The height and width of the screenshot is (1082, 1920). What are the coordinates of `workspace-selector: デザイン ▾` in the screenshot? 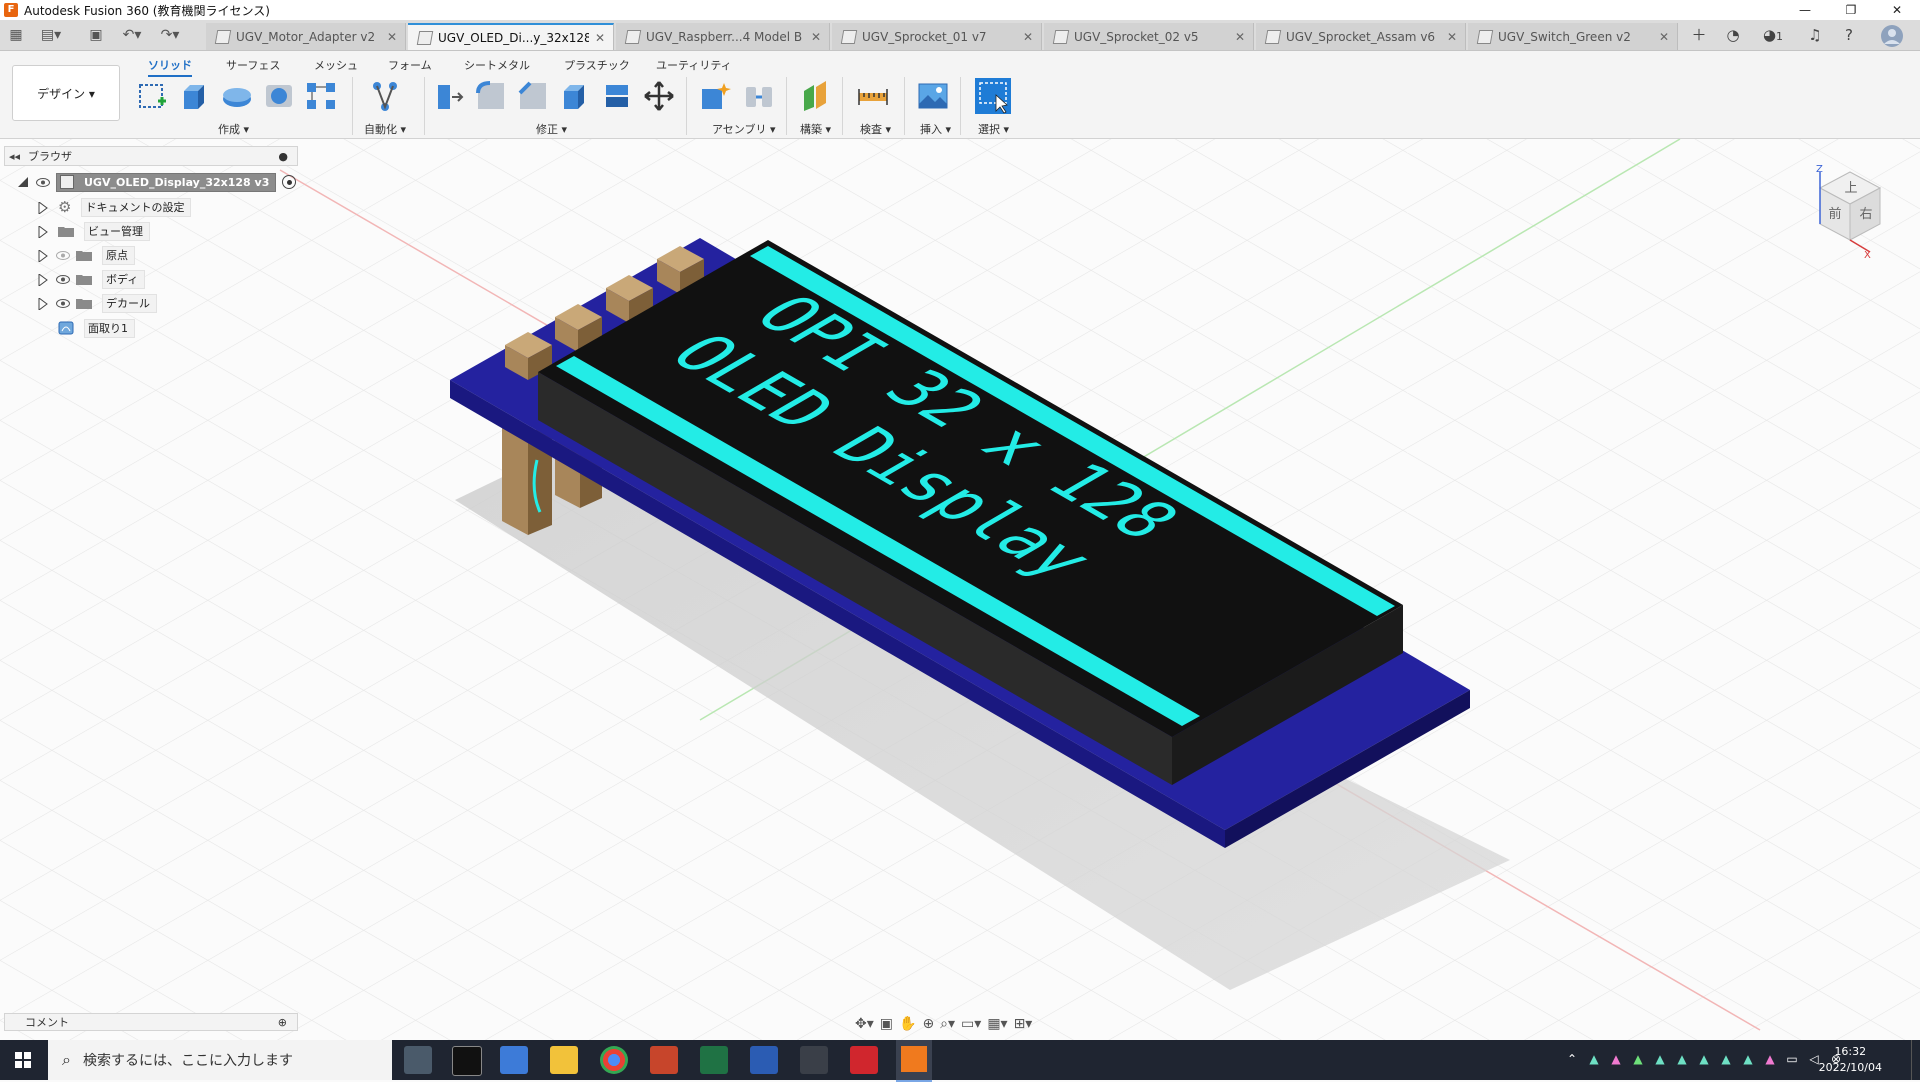 It's located at (66, 93).